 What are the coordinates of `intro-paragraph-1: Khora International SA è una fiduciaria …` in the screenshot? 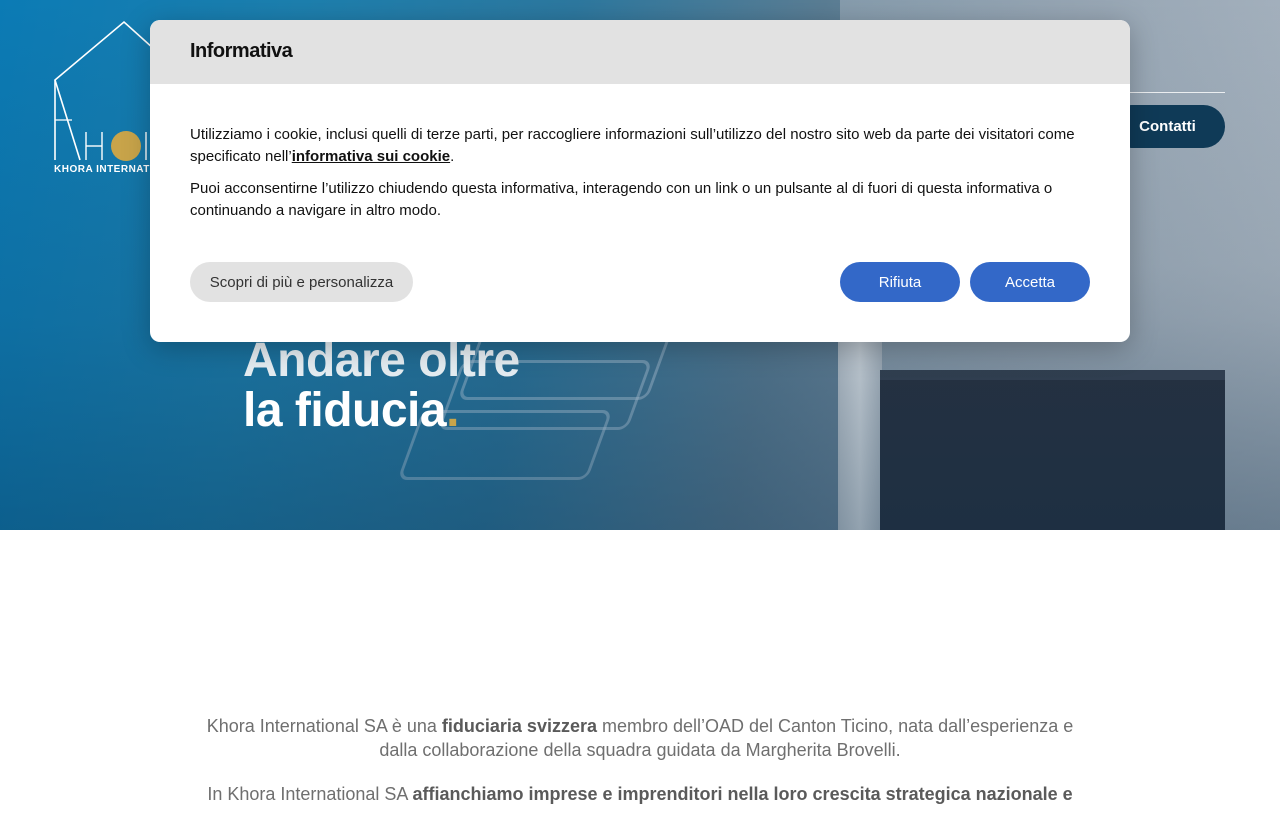 It's located at (640, 738).